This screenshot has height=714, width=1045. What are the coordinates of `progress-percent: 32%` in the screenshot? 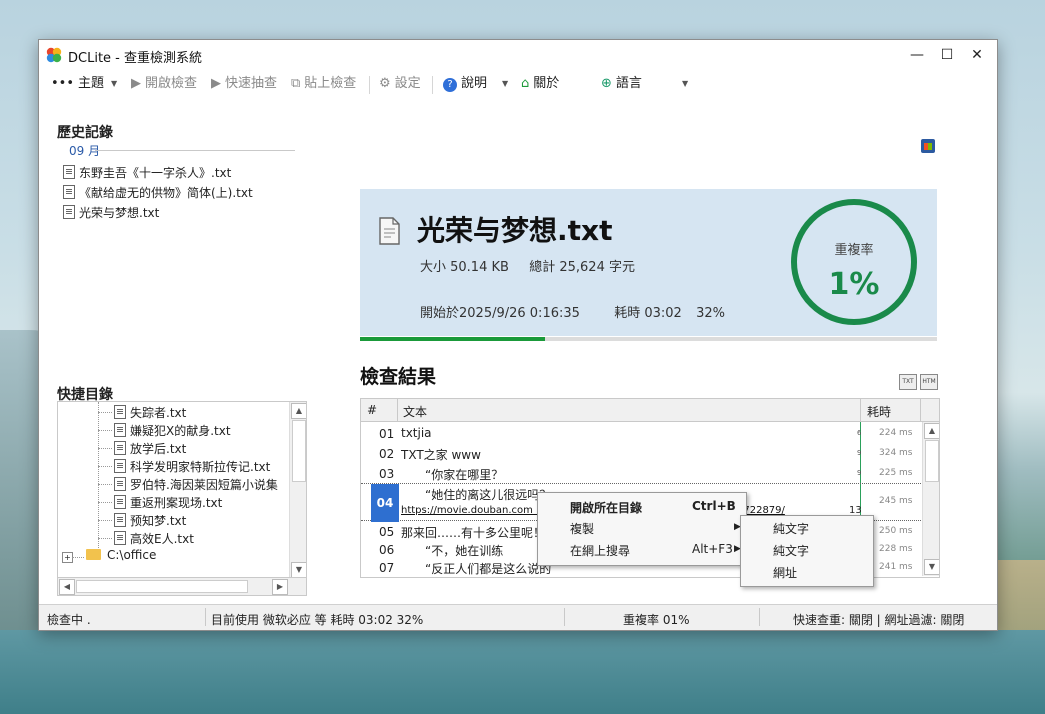 It's located at (710, 313).